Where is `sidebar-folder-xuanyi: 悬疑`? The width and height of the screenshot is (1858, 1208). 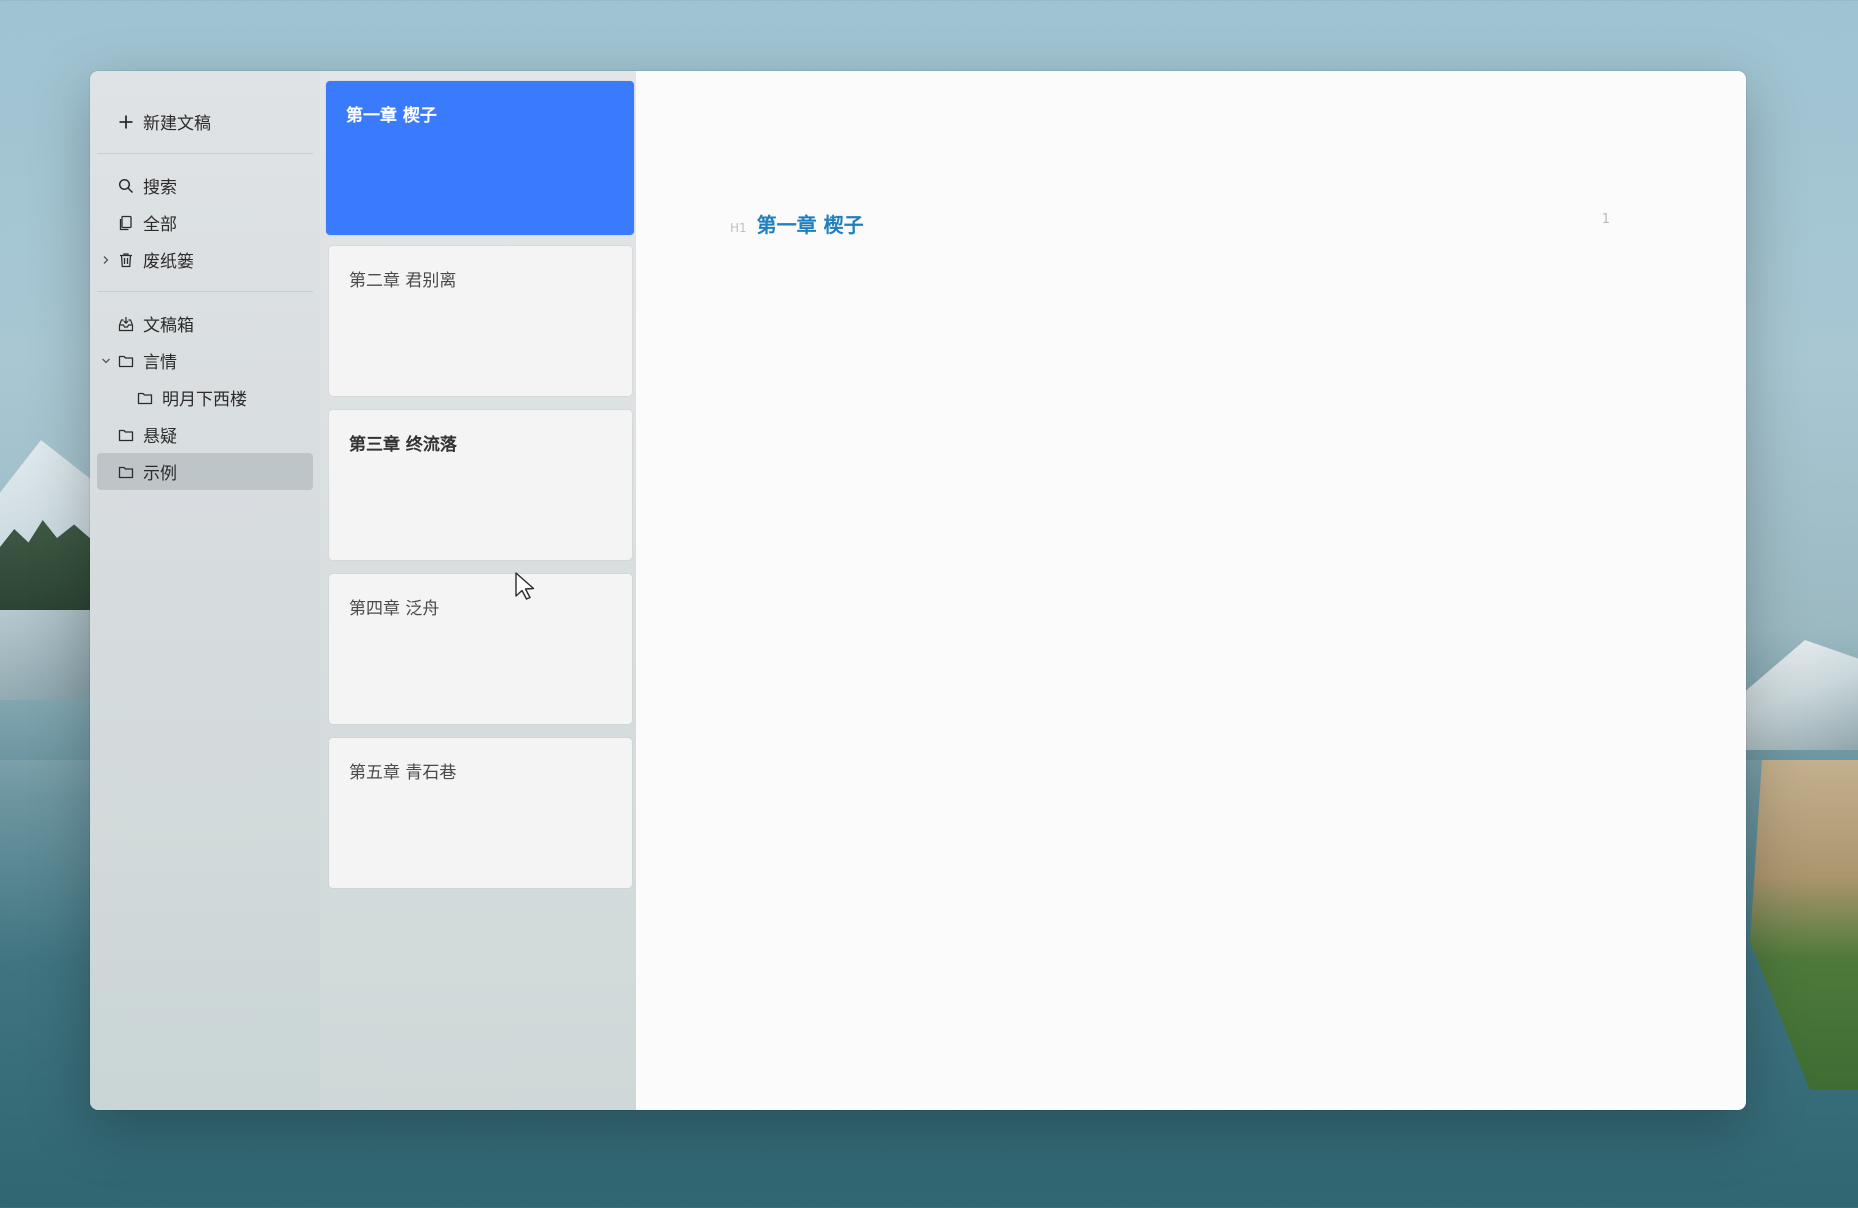 sidebar-folder-xuanyi: 悬疑 is located at coordinates (205, 434).